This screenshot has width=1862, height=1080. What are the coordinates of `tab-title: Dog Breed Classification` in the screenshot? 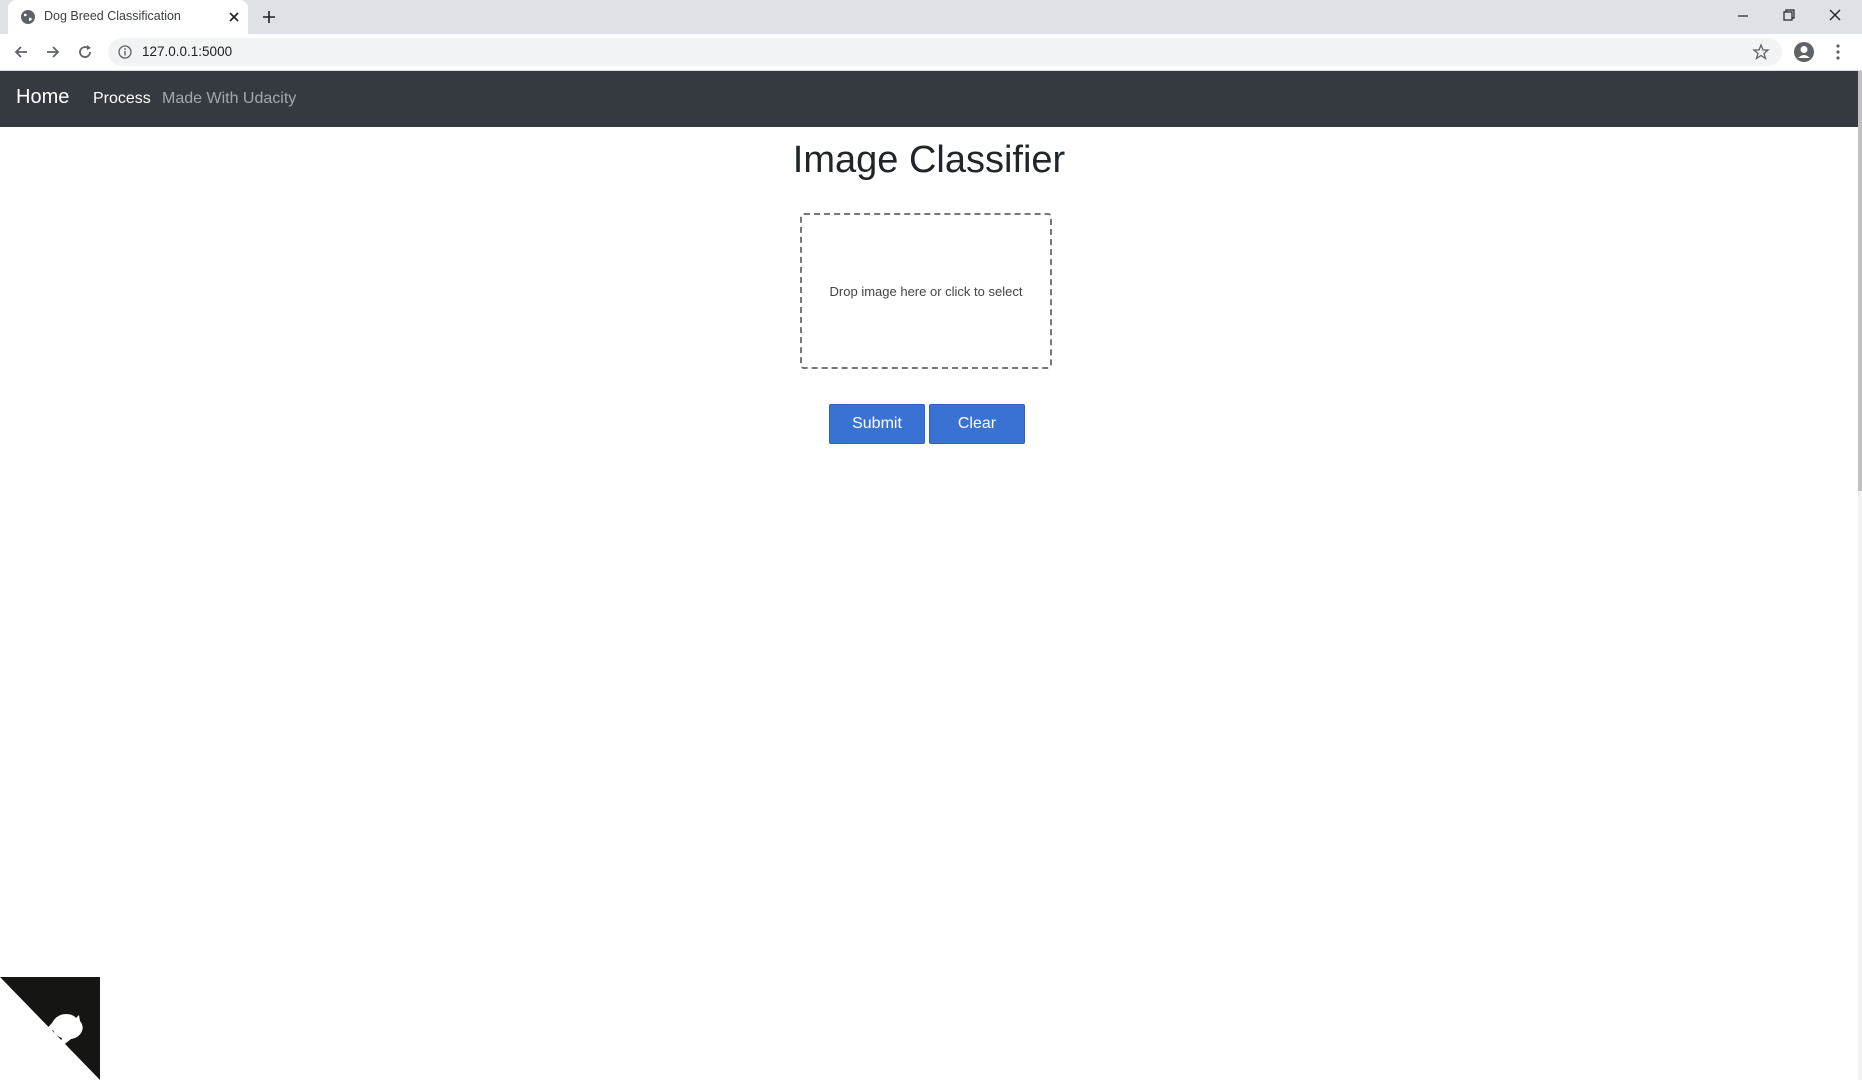 It's located at (112, 16).